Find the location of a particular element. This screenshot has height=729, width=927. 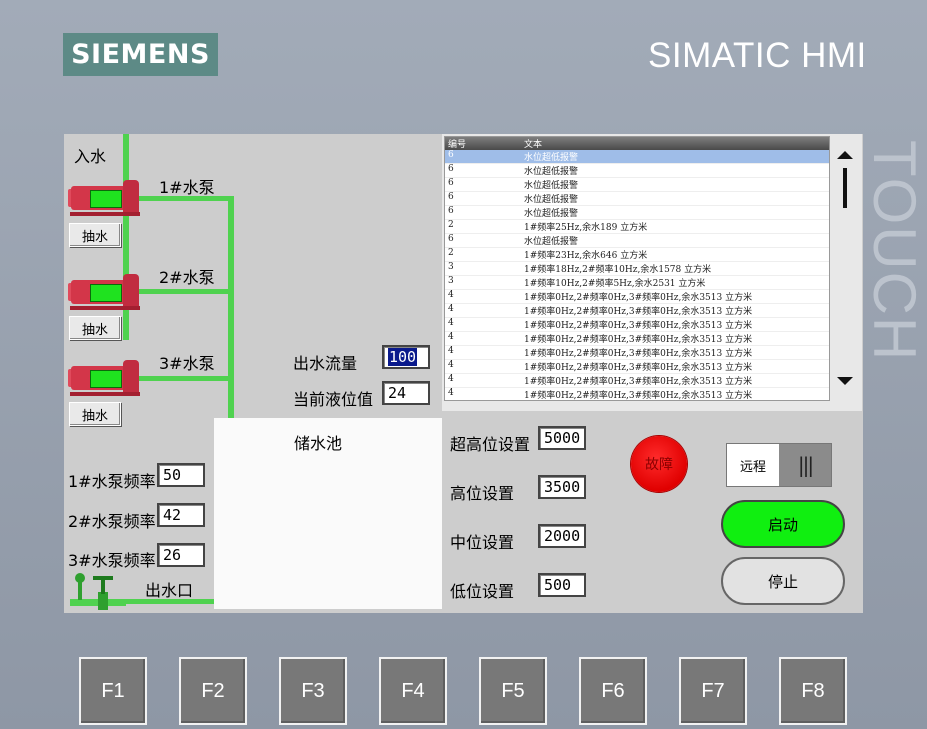

pump-3-label: 3#水泵 is located at coordinates (187, 363).